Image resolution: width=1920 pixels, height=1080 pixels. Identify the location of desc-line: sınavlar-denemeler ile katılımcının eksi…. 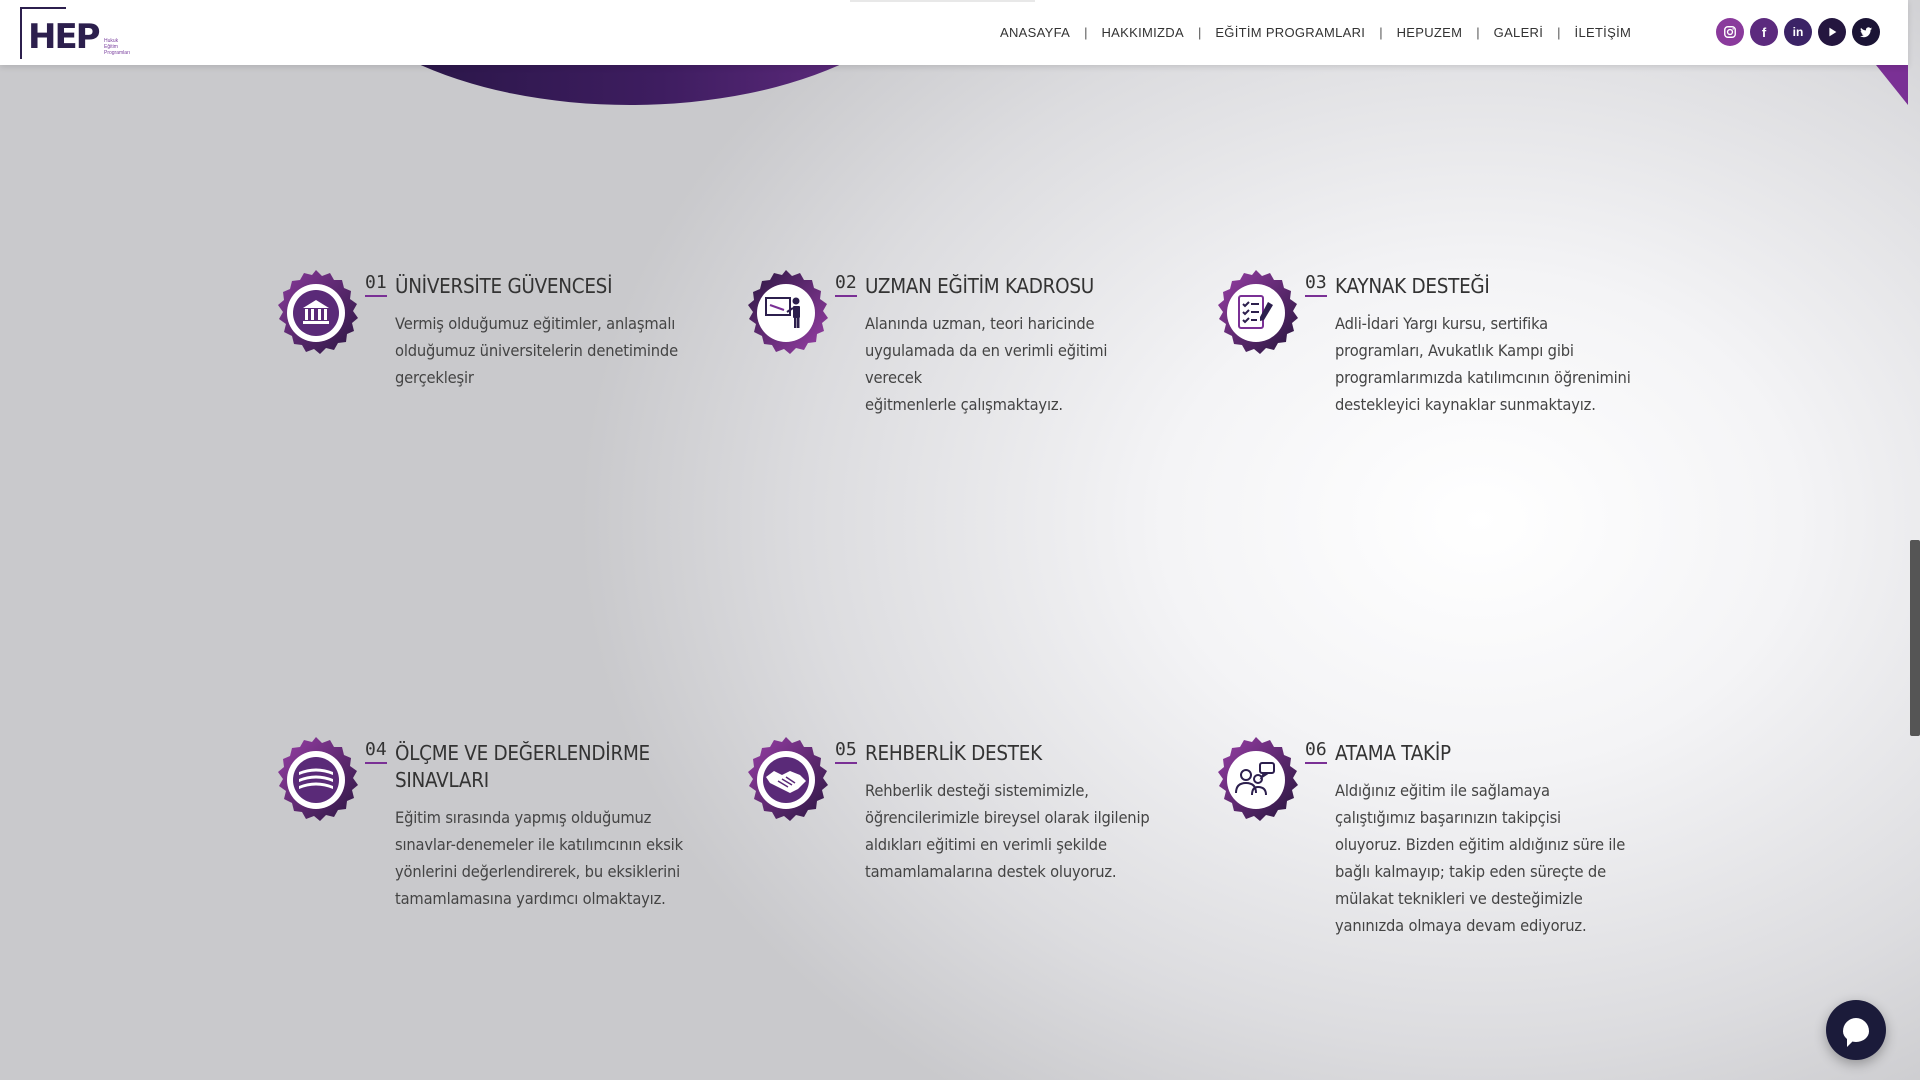
(539, 844).